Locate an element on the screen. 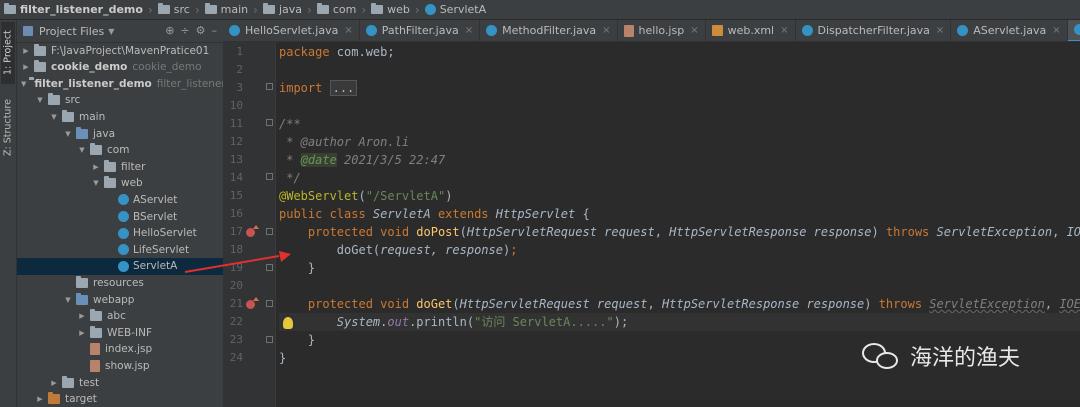  line-number: 1 is located at coordinates (233, 52).